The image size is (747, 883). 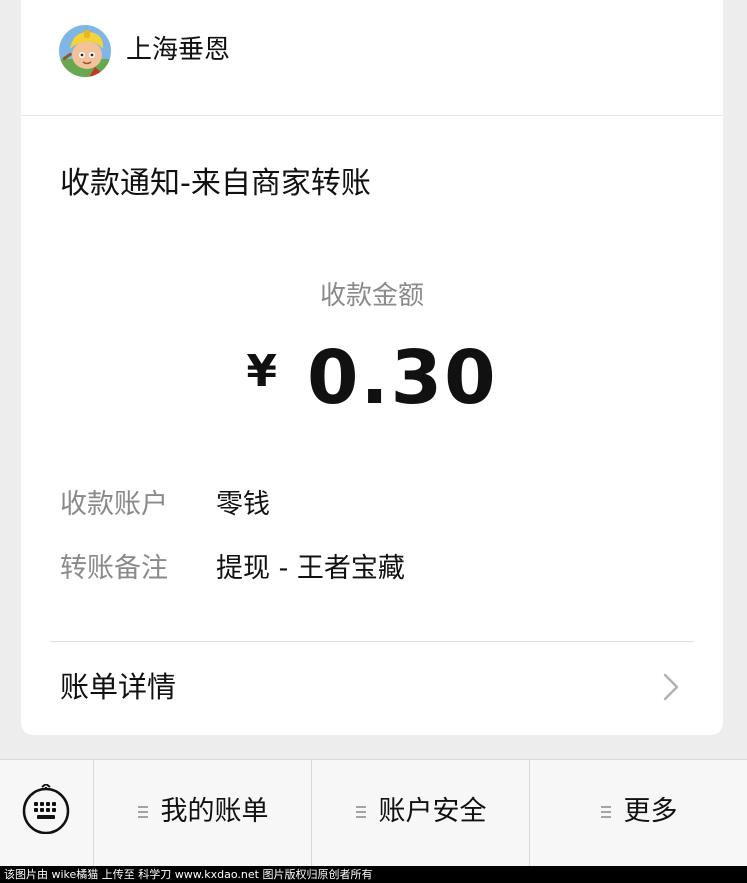 I want to click on notice-title: 收款通知-来自商家转账, so click(x=215, y=183).